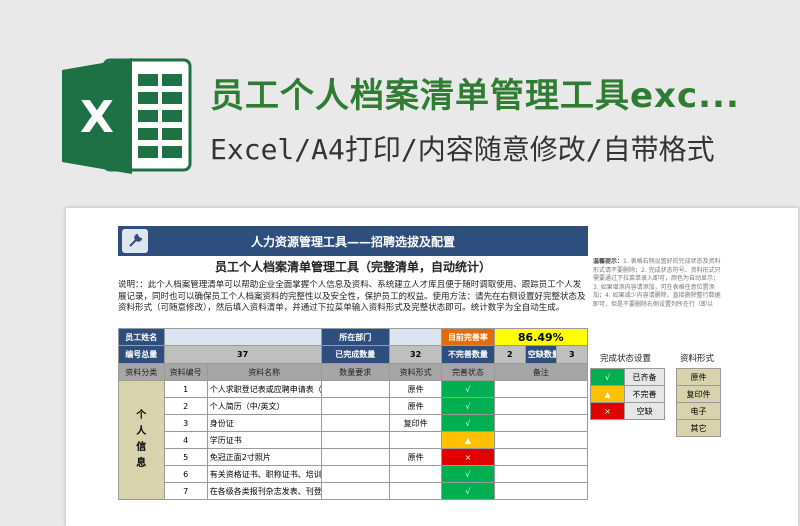 The width and height of the screenshot is (800, 526). I want to click on legend-label: 不完善, so click(644, 394).